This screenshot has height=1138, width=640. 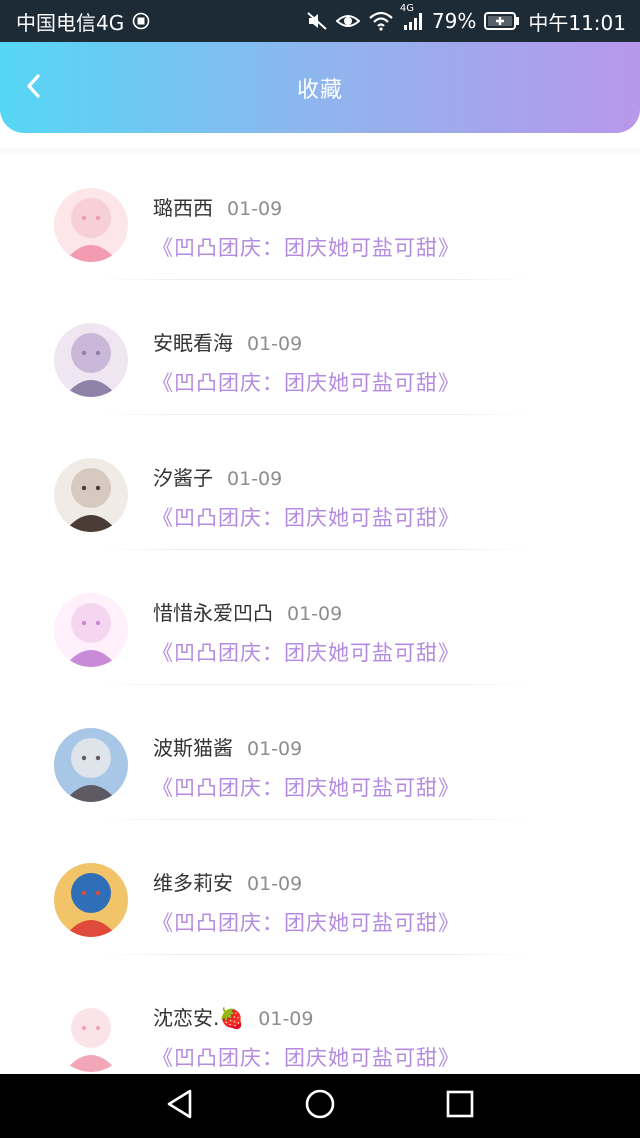 What do you see at coordinates (183, 208) in the screenshot?
I see `user-name-text: 璐西西` at bounding box center [183, 208].